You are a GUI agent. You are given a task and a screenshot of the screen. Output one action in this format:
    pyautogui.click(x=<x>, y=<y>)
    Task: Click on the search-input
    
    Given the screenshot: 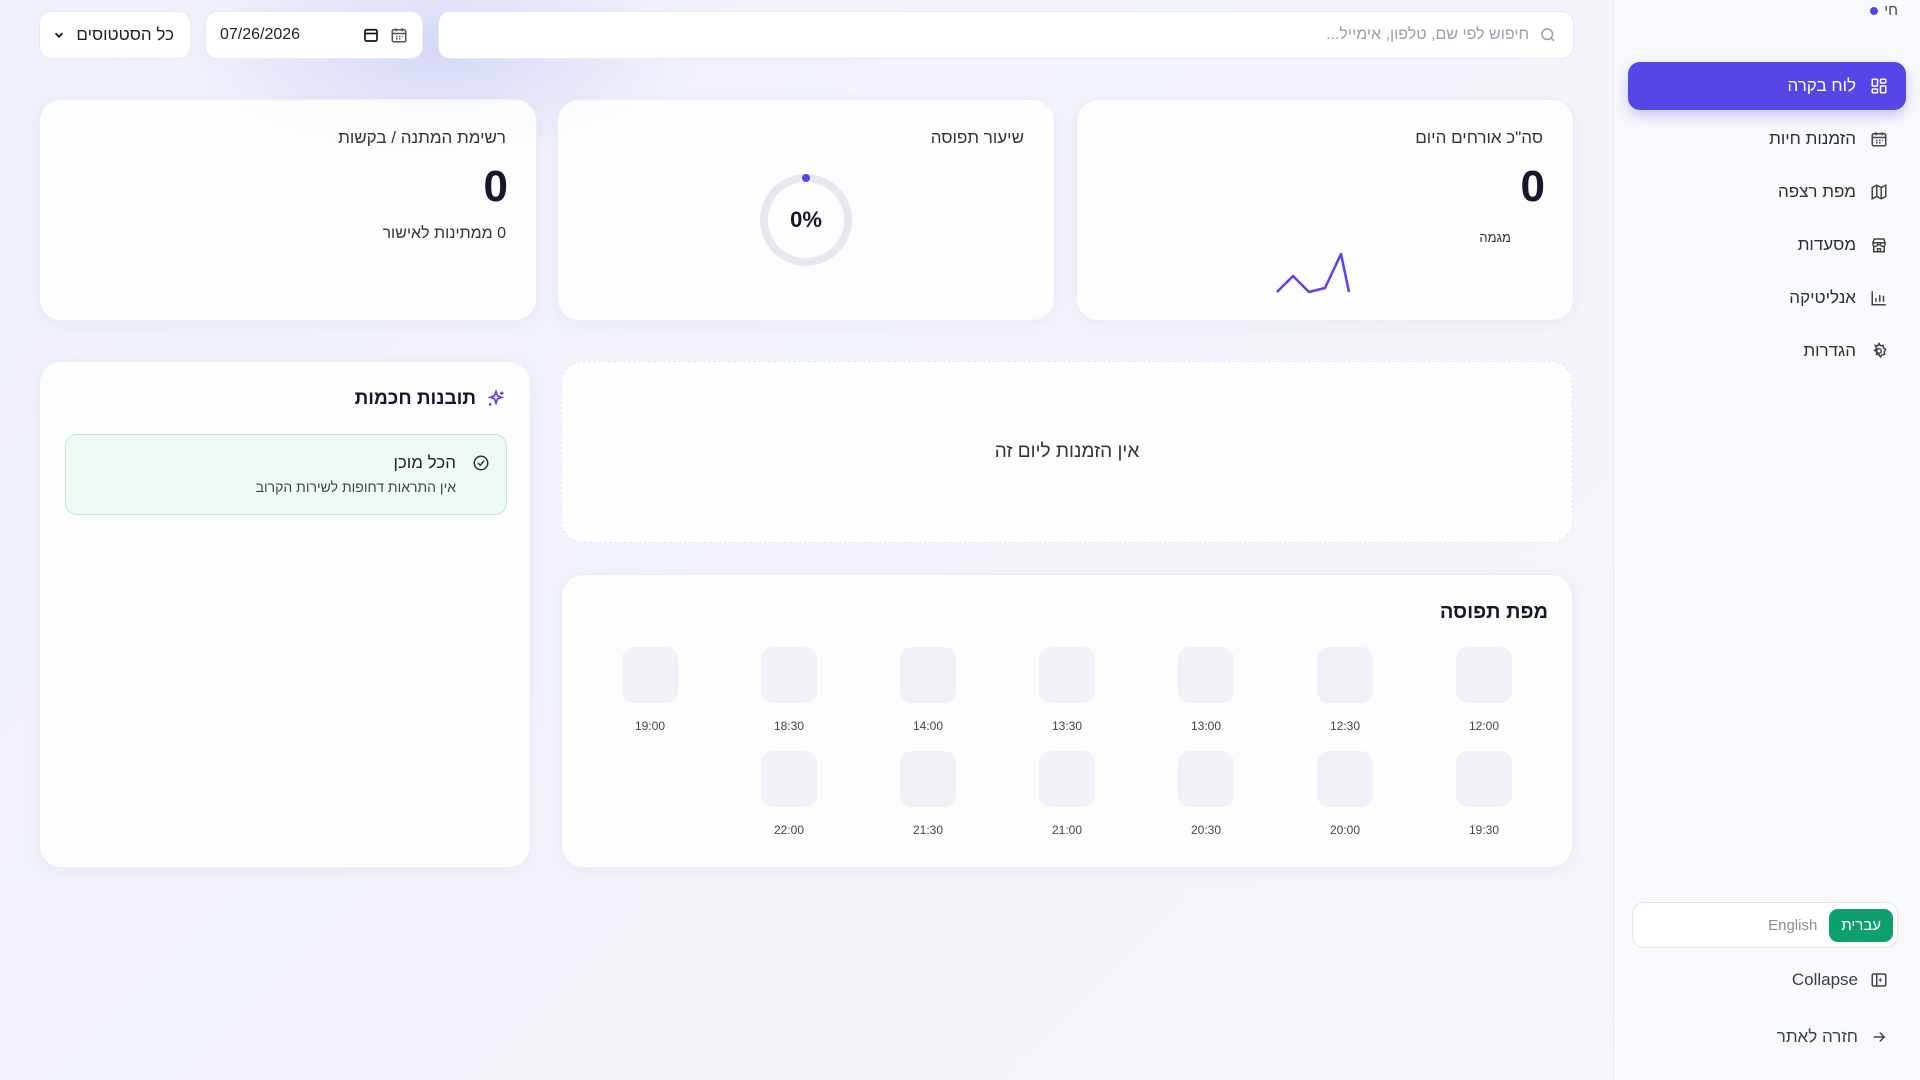 What is the action you would take?
    pyautogui.click(x=992, y=35)
    